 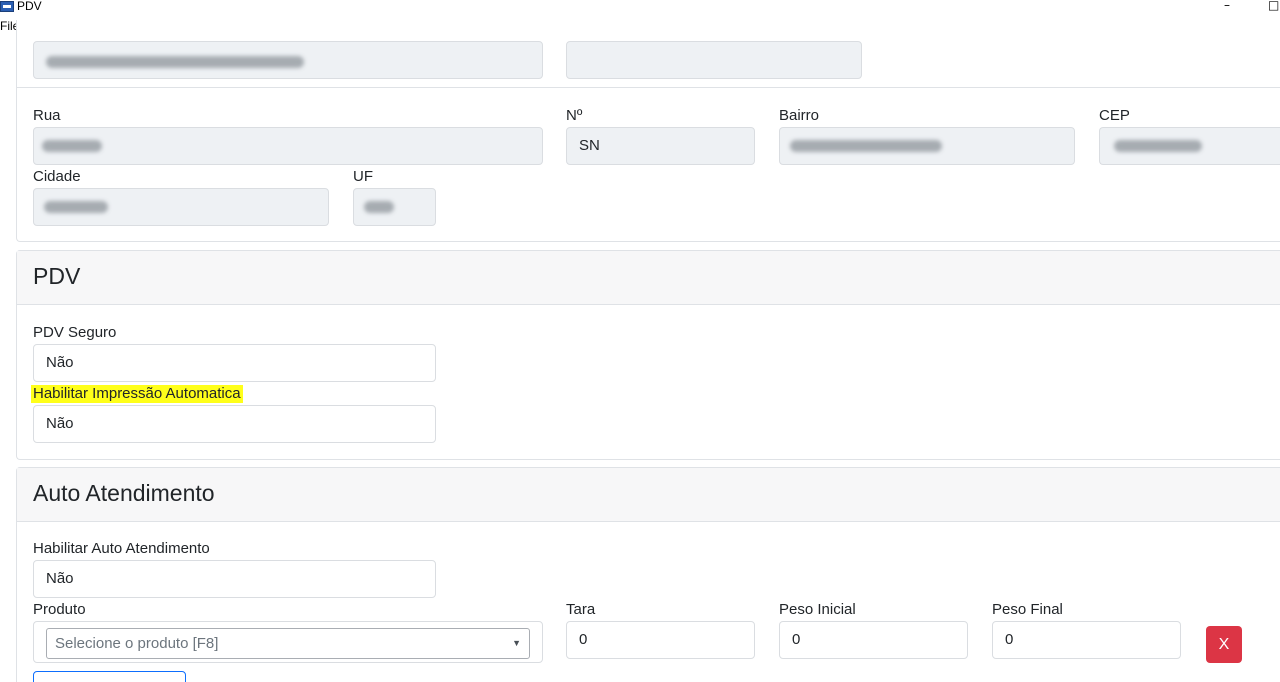 I want to click on habilitar-auto-select: Não, so click(x=234, y=579).